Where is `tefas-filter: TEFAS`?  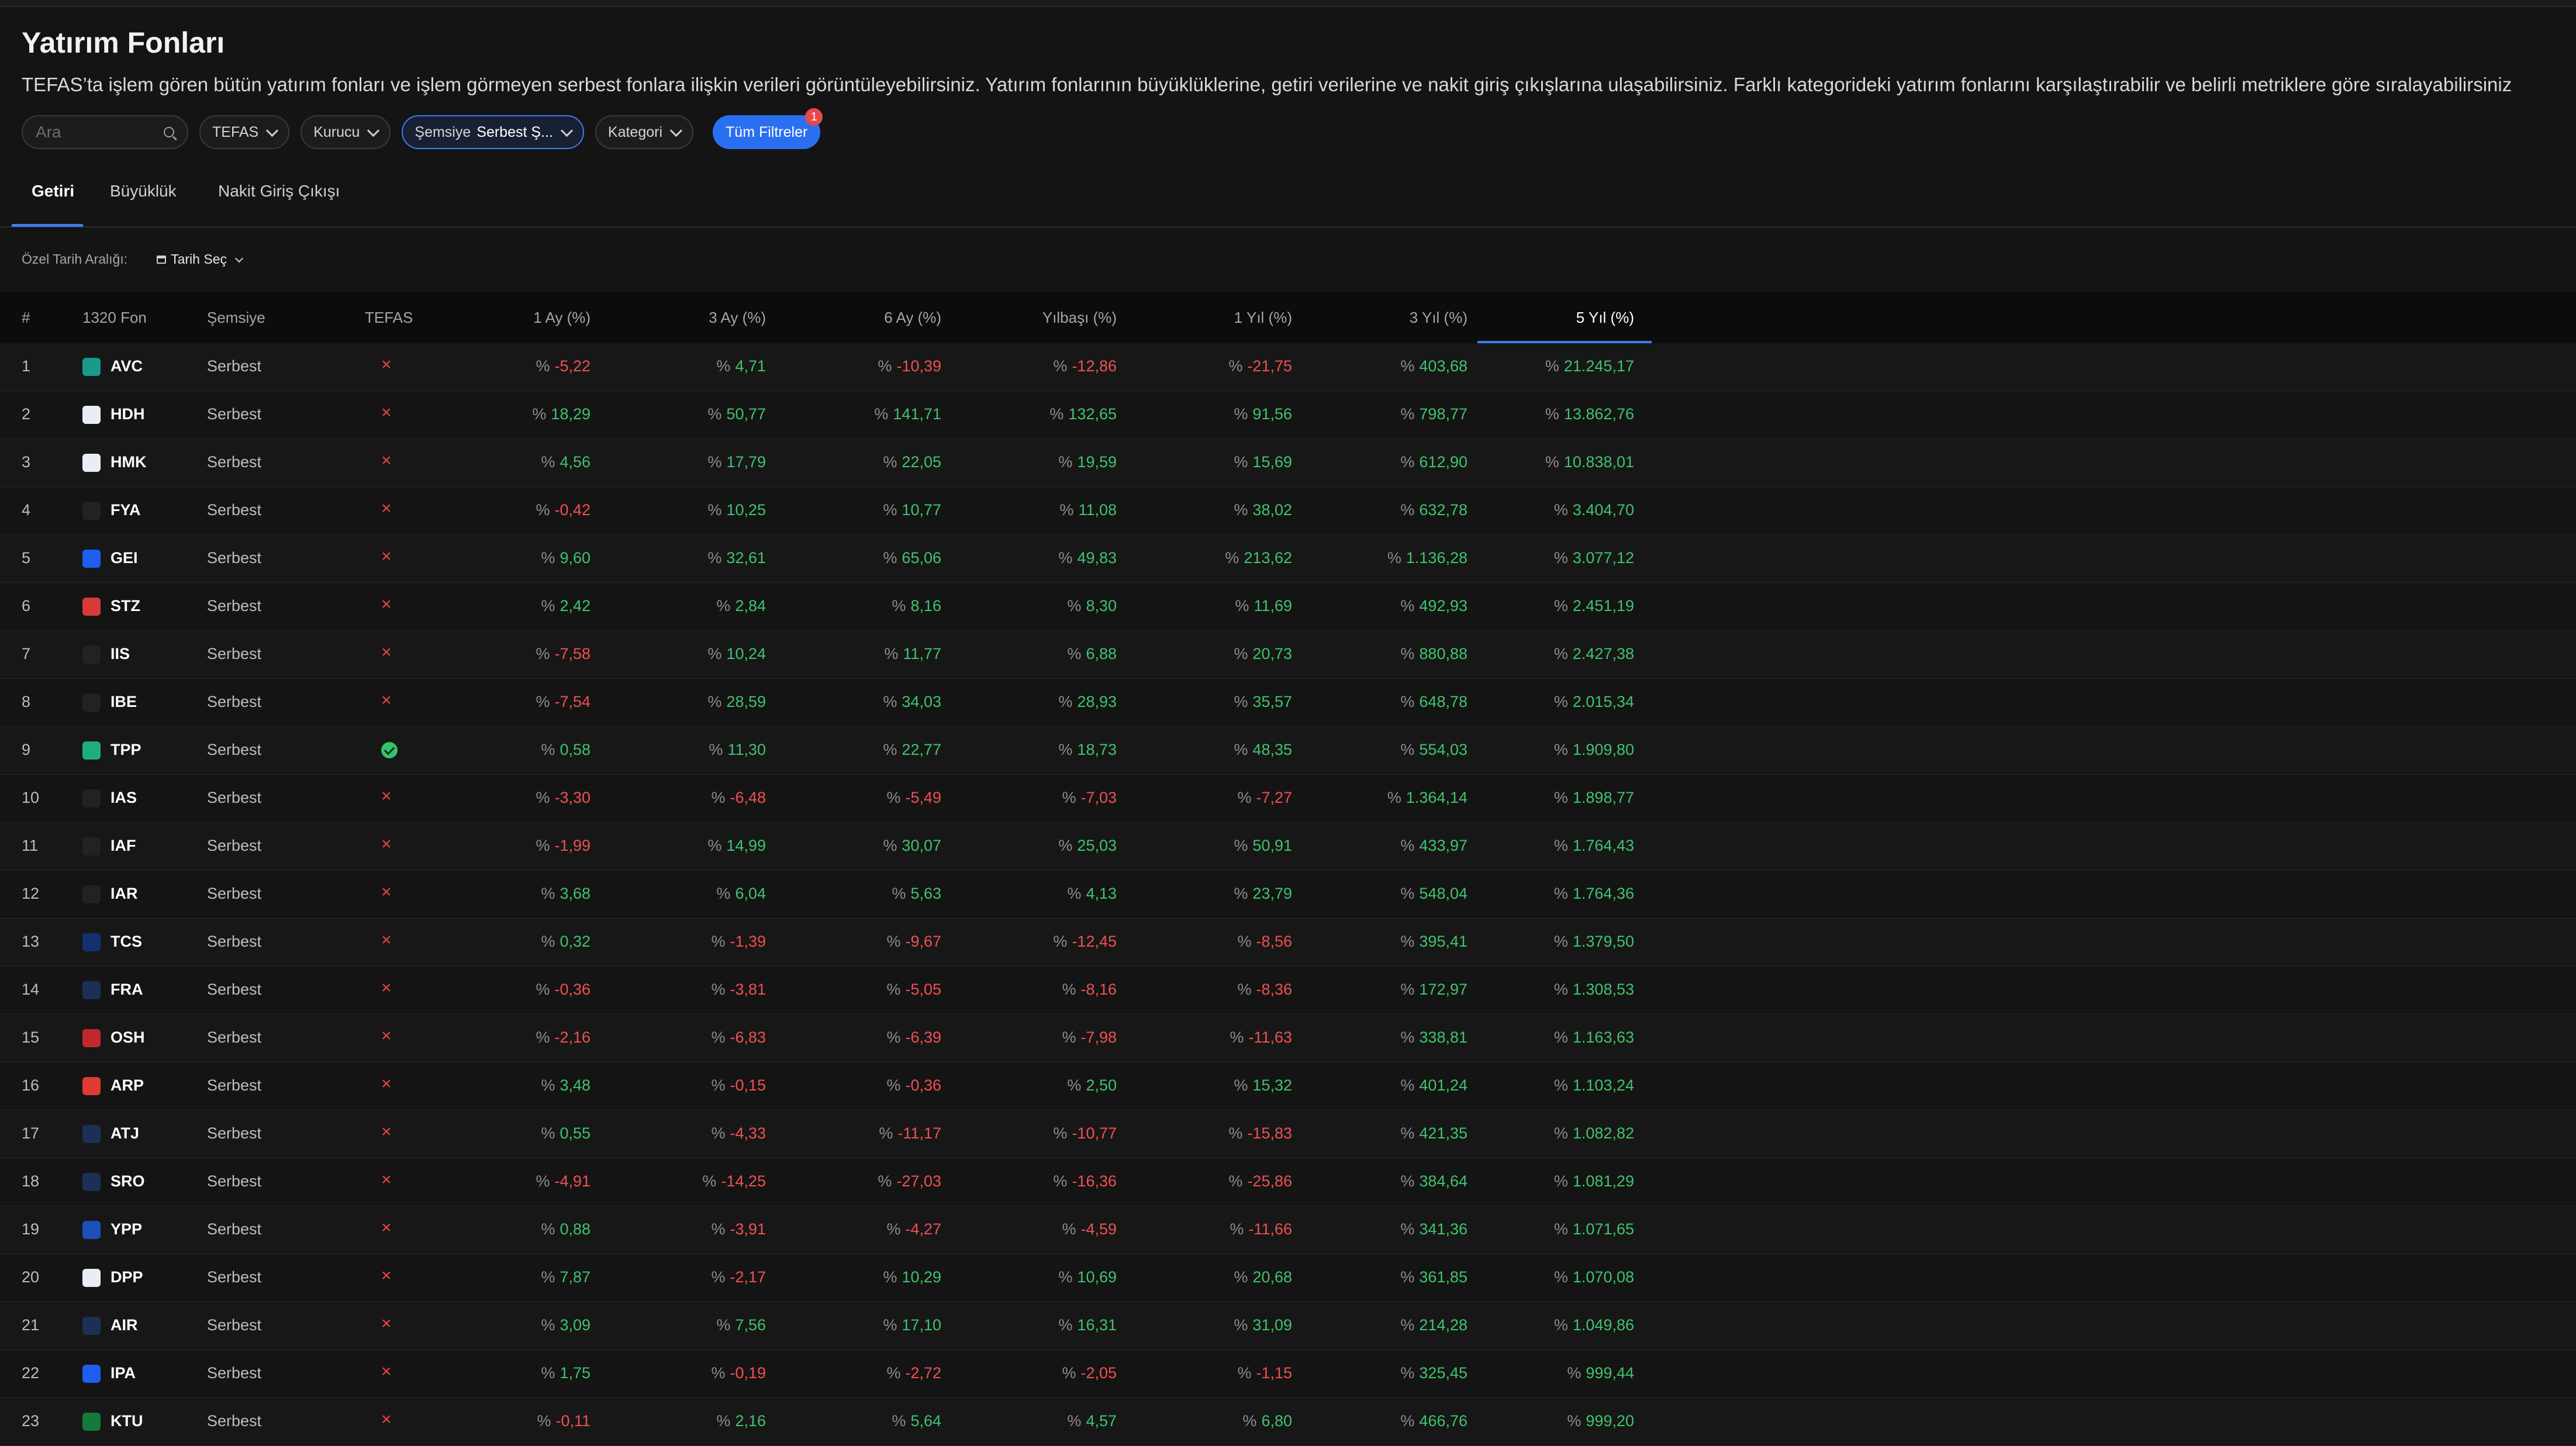
tefas-filter: TEFAS is located at coordinates (245, 132).